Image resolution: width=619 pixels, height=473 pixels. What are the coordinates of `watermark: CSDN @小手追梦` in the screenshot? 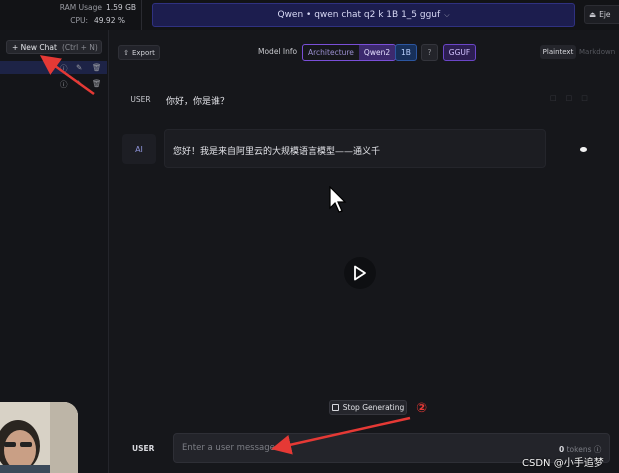 It's located at (563, 463).